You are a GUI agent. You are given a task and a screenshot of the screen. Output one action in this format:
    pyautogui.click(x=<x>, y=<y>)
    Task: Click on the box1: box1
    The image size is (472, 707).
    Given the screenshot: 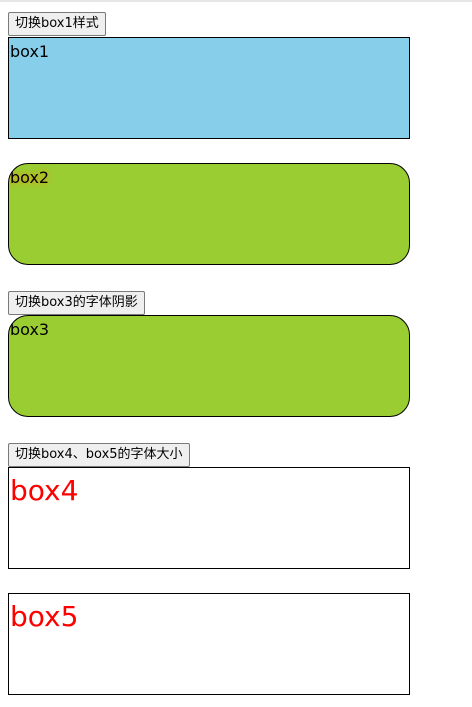 What is the action you would take?
    pyautogui.click(x=209, y=88)
    